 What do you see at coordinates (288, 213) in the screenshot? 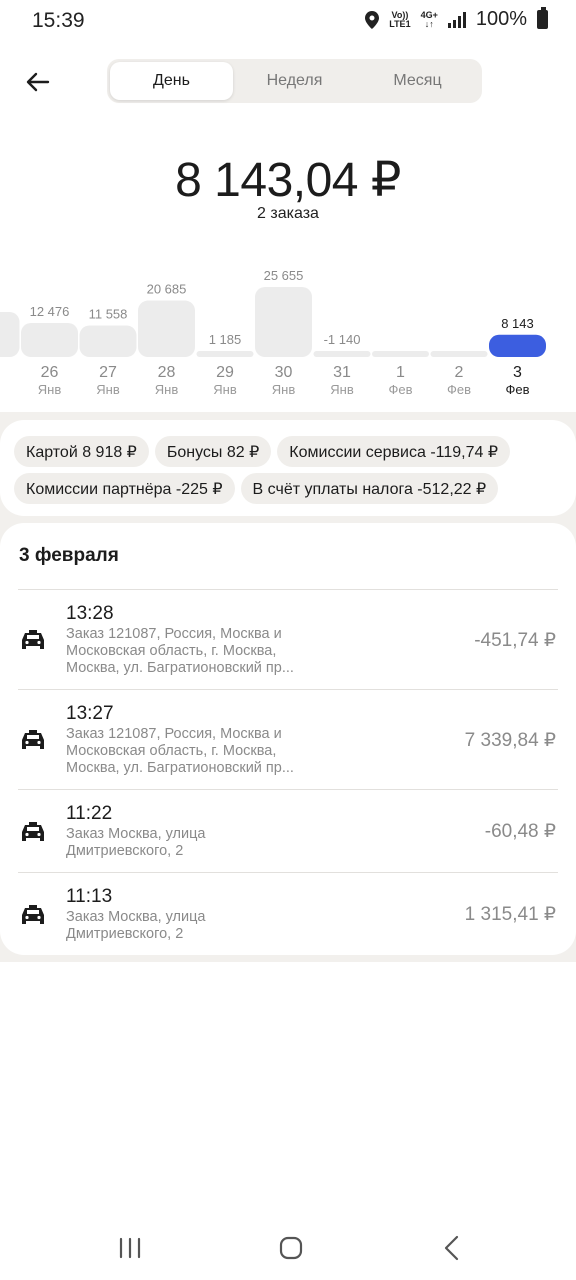
I see `orders-count: 2 заказа` at bounding box center [288, 213].